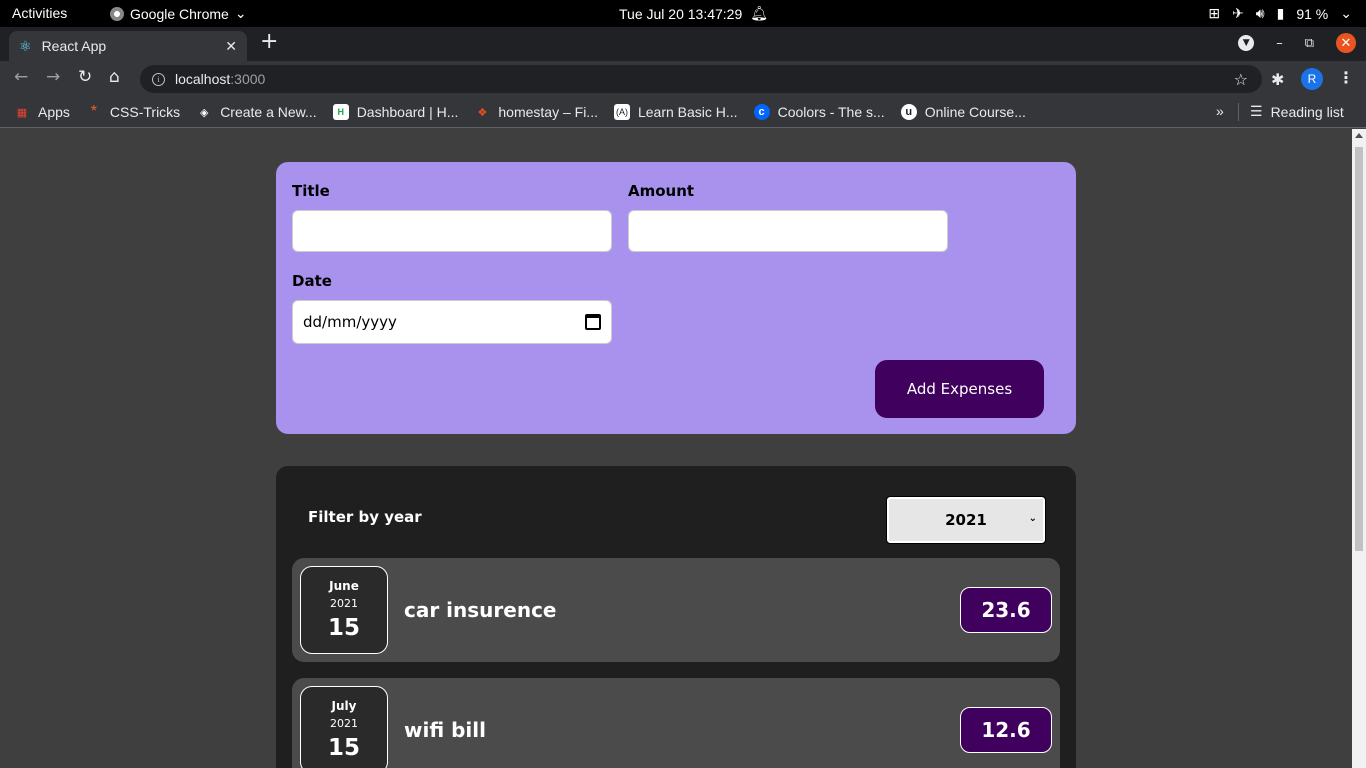  I want to click on figma-icon: ❖, so click(482, 112).